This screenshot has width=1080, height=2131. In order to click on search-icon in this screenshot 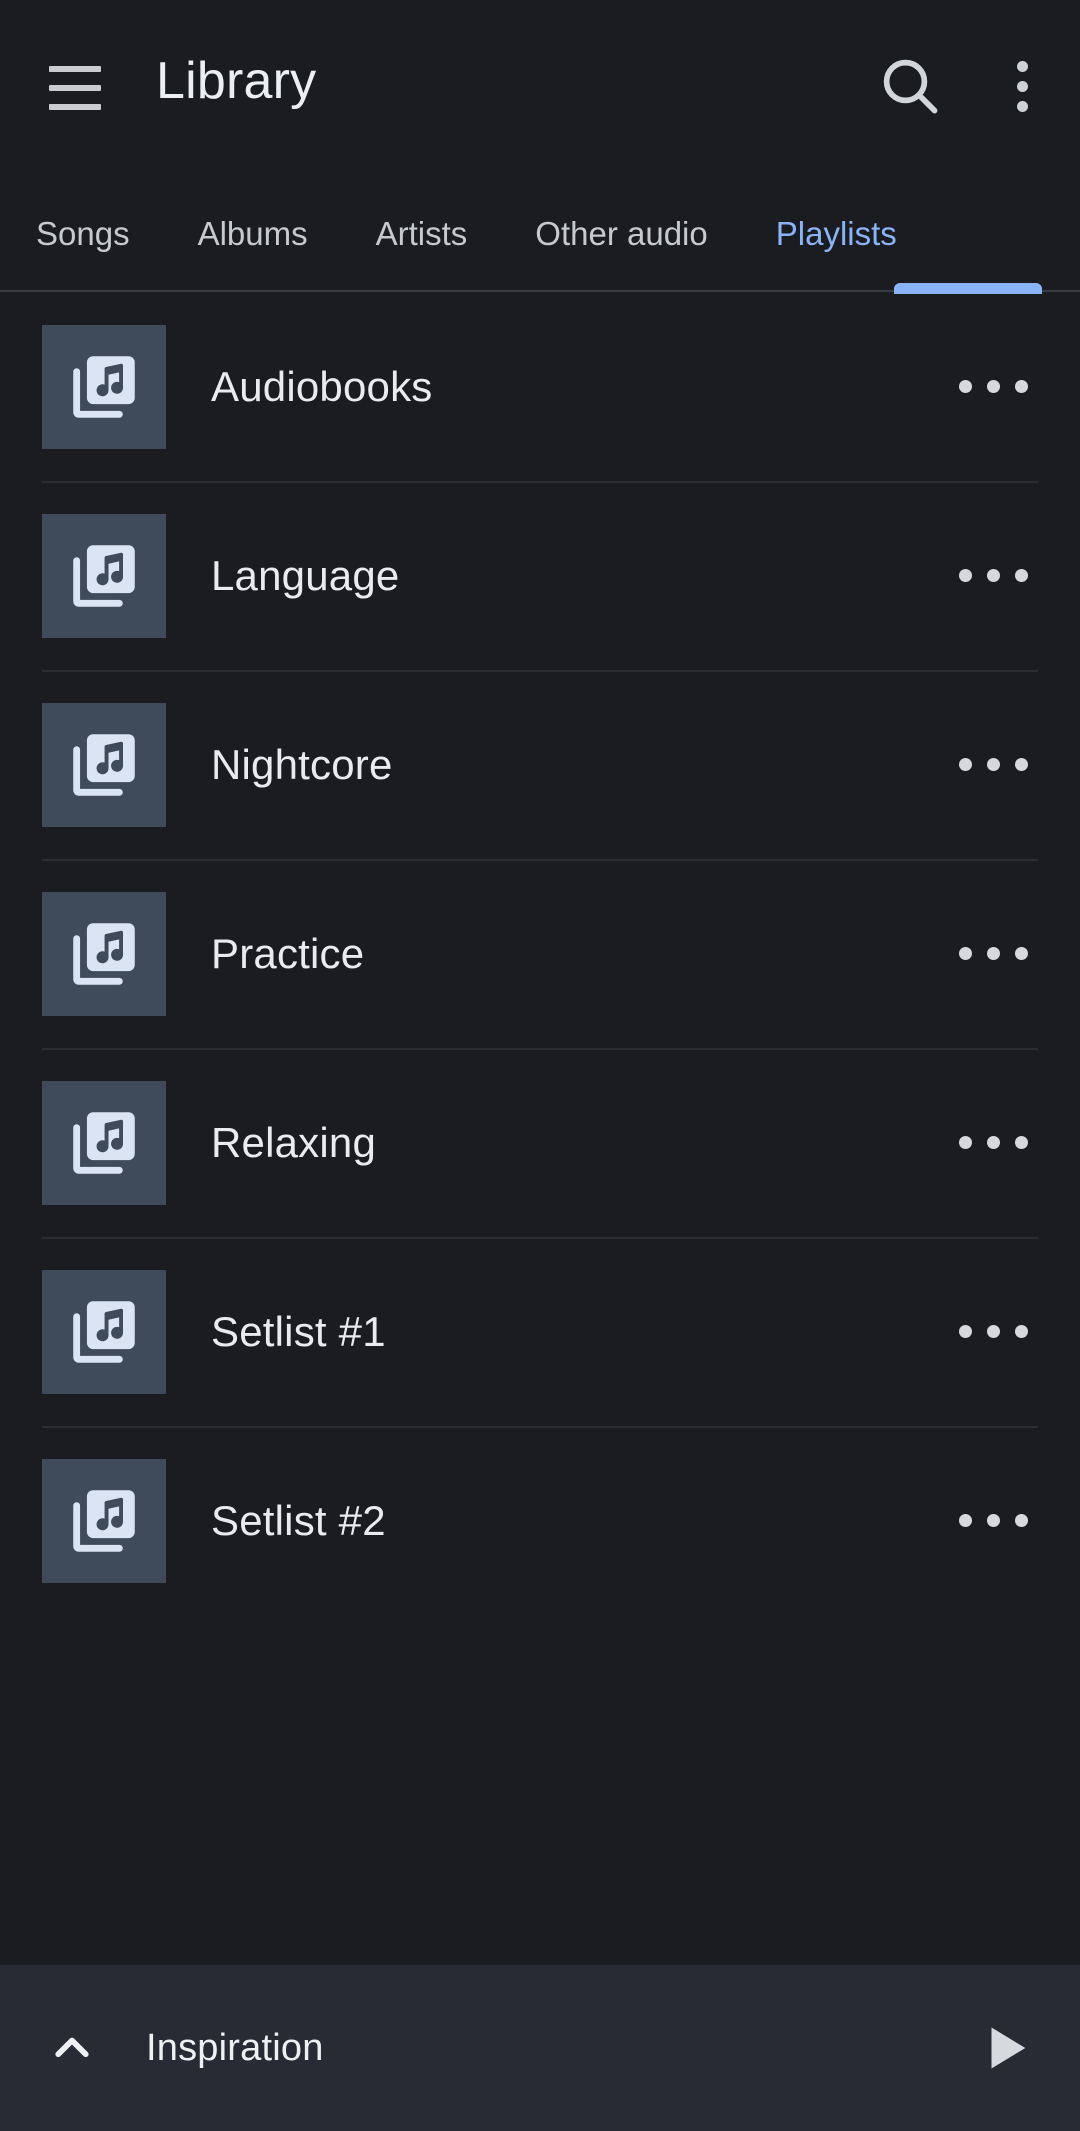, I will do `click(910, 86)`.